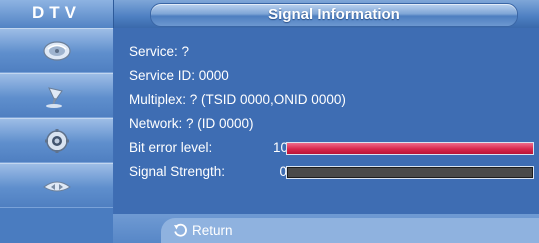 Image resolution: width=539 pixels, height=243 pixels. I want to click on return-button: Return, so click(203, 230).